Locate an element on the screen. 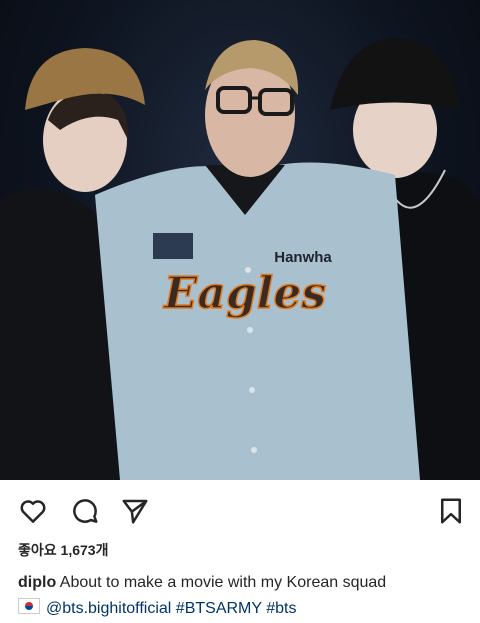 This screenshot has width=480, height=623. hashtag-link: #BTSARMY is located at coordinates (219, 608).